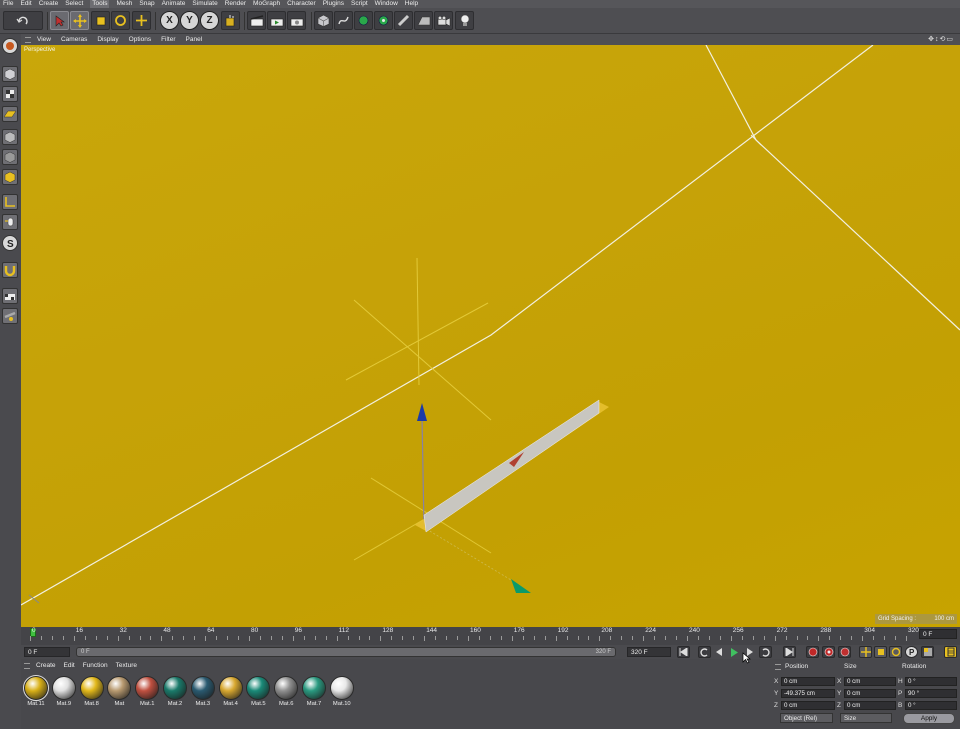  I want to click on material-swatch: Mat.8, so click(92, 692).